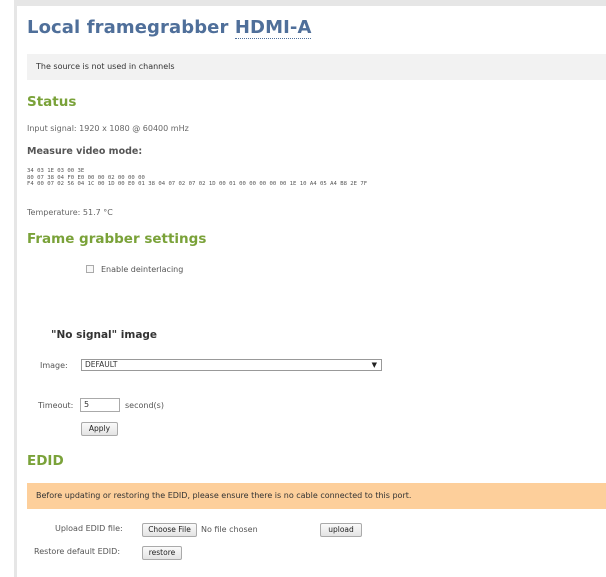 The height and width of the screenshot is (577, 606). I want to click on no-signal-image-heading: "No signal" image, so click(104, 335).